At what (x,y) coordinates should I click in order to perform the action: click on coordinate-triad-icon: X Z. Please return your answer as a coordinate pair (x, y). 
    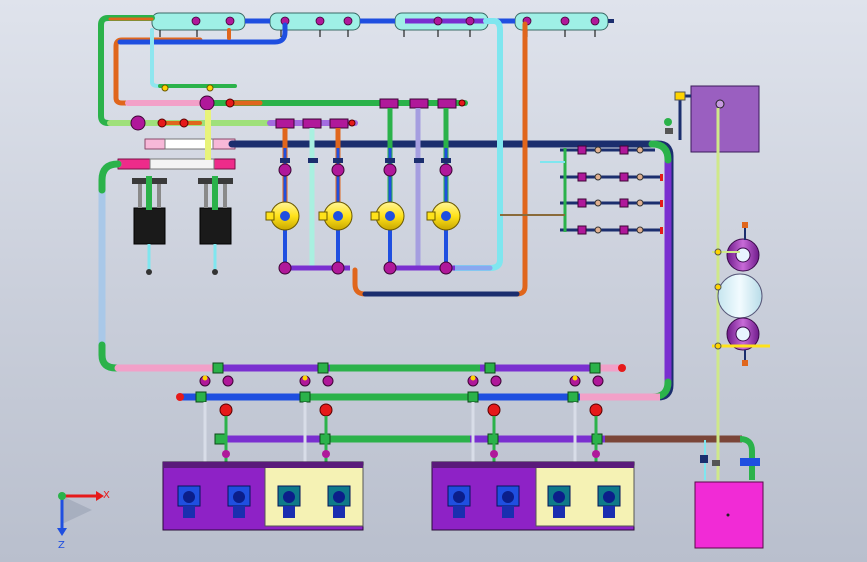
    Looking at the image, I should click on (83, 520).